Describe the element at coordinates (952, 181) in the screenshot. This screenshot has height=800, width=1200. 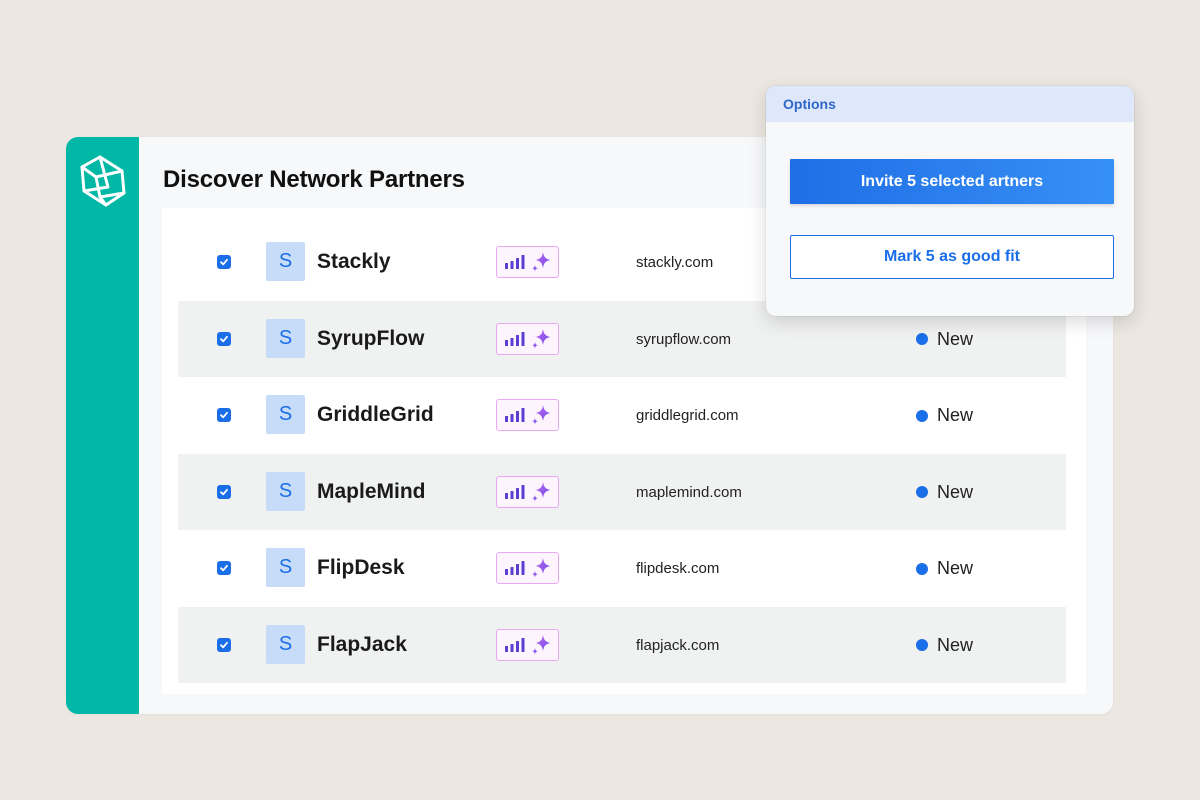
I see `invite-selected-button: Invite 5 selected artners` at that location.